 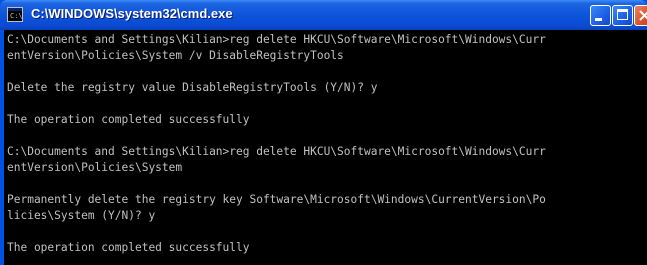 What do you see at coordinates (95, 167) in the screenshot?
I see `console-line: entVersion\Policies\System` at bounding box center [95, 167].